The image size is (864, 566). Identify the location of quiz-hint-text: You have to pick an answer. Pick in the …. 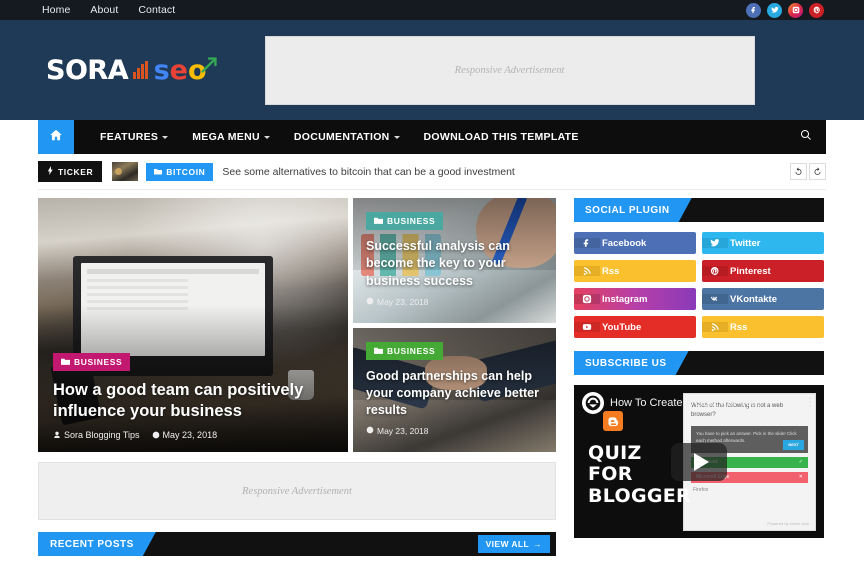
(746, 437).